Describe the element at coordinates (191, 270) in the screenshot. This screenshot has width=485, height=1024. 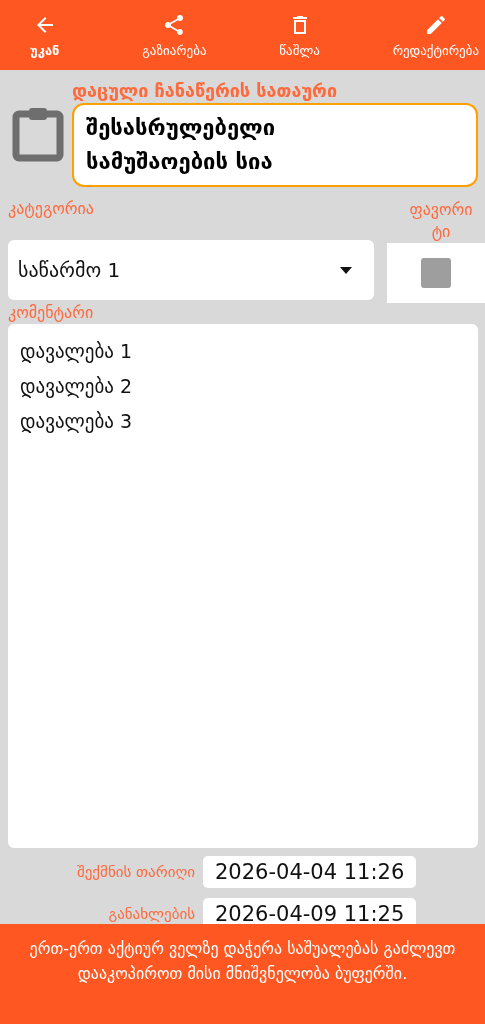
I see `category-dropdown: საწარმო 1` at that location.